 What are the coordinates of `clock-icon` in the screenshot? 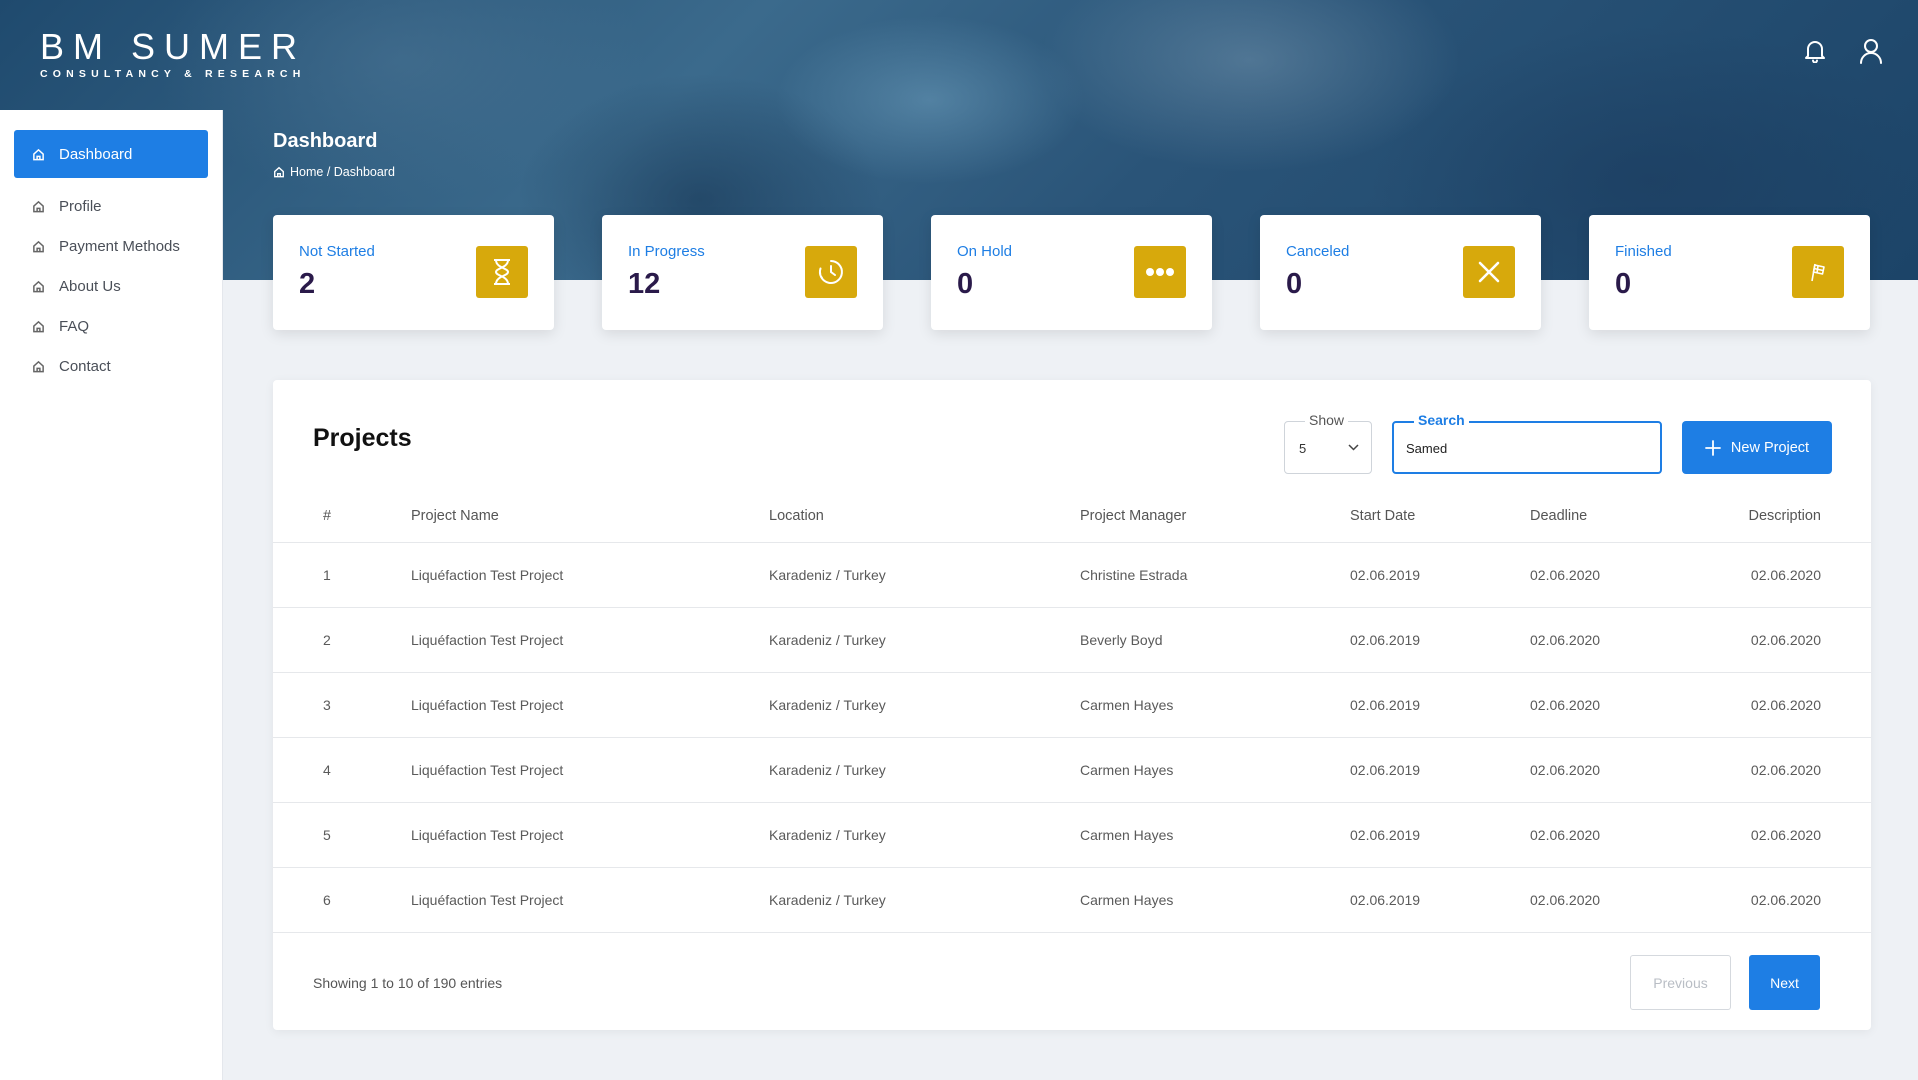 It's located at (831, 272).